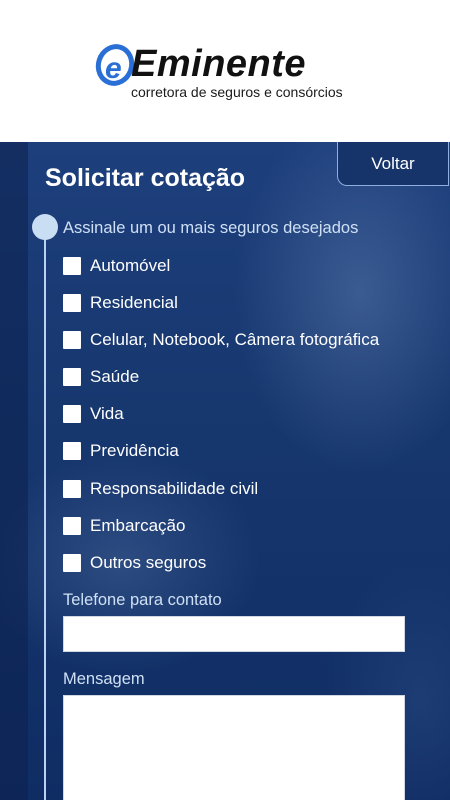  Describe the element at coordinates (138, 525) in the screenshot. I see `option-label: Embarcação` at that location.